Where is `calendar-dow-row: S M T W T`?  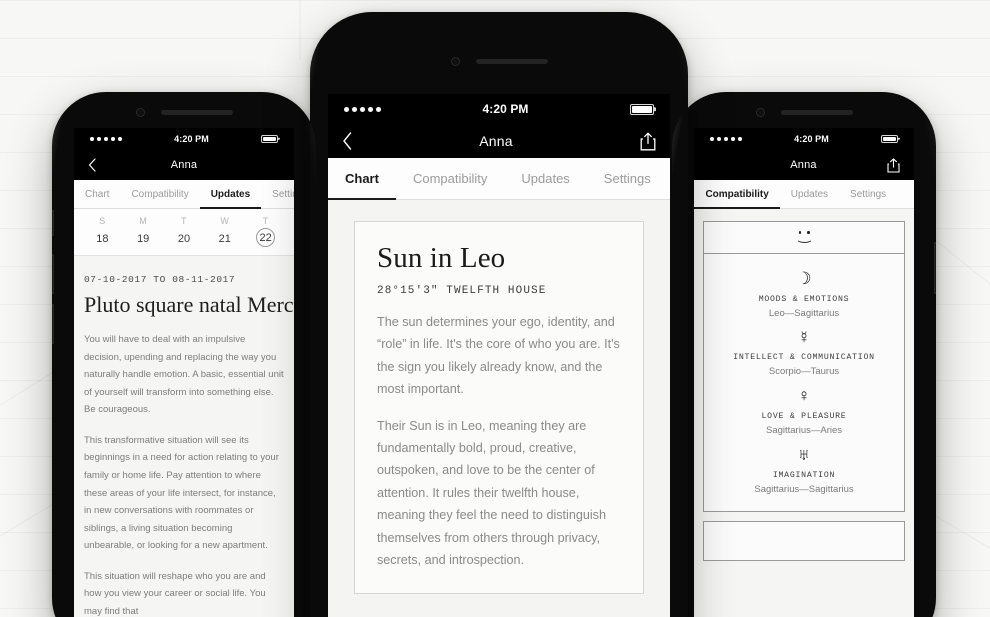 calendar-dow-row: S M T W T is located at coordinates (184, 221).